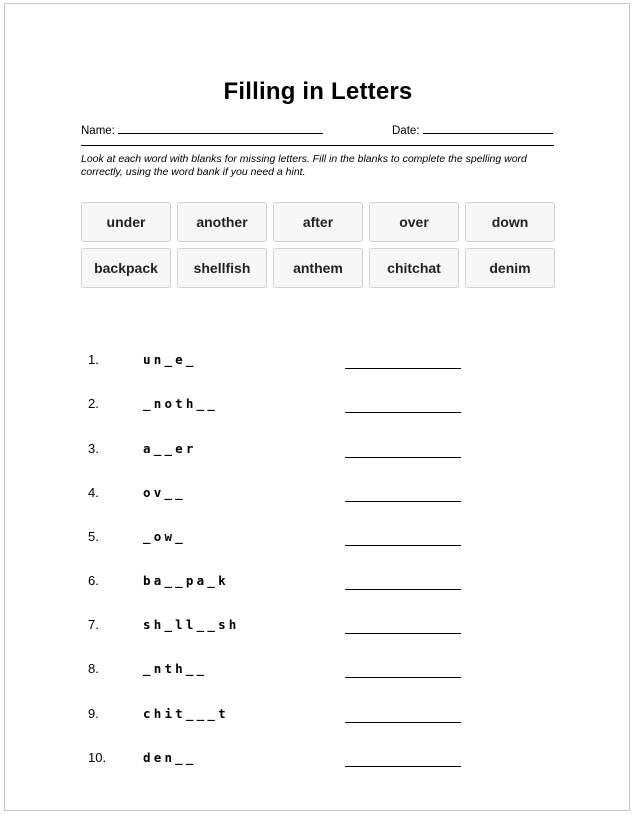  What do you see at coordinates (126, 222) in the screenshot?
I see `word-bank-item: under` at bounding box center [126, 222].